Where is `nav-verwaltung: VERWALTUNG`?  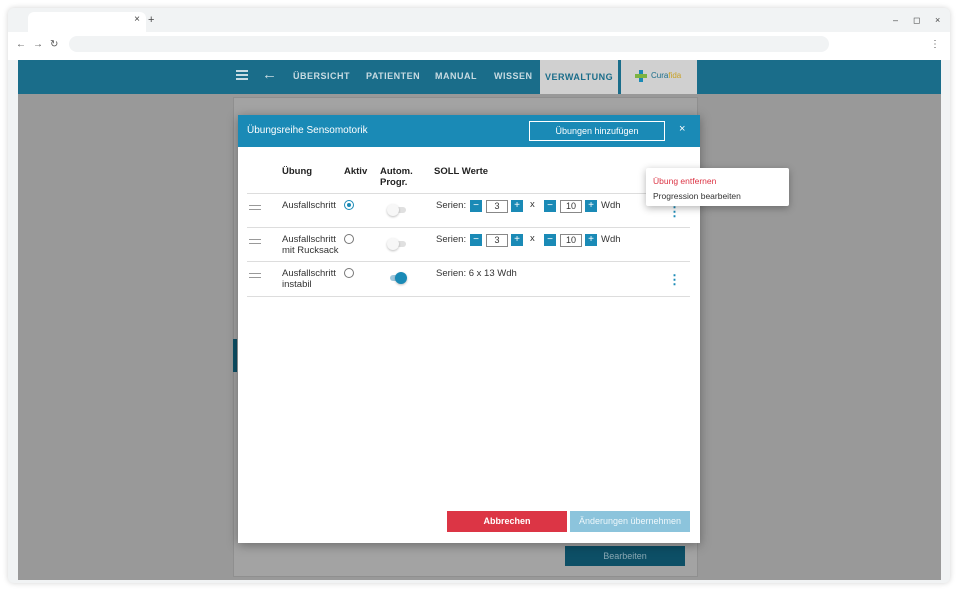
nav-verwaltung: VERWALTUNG is located at coordinates (579, 77).